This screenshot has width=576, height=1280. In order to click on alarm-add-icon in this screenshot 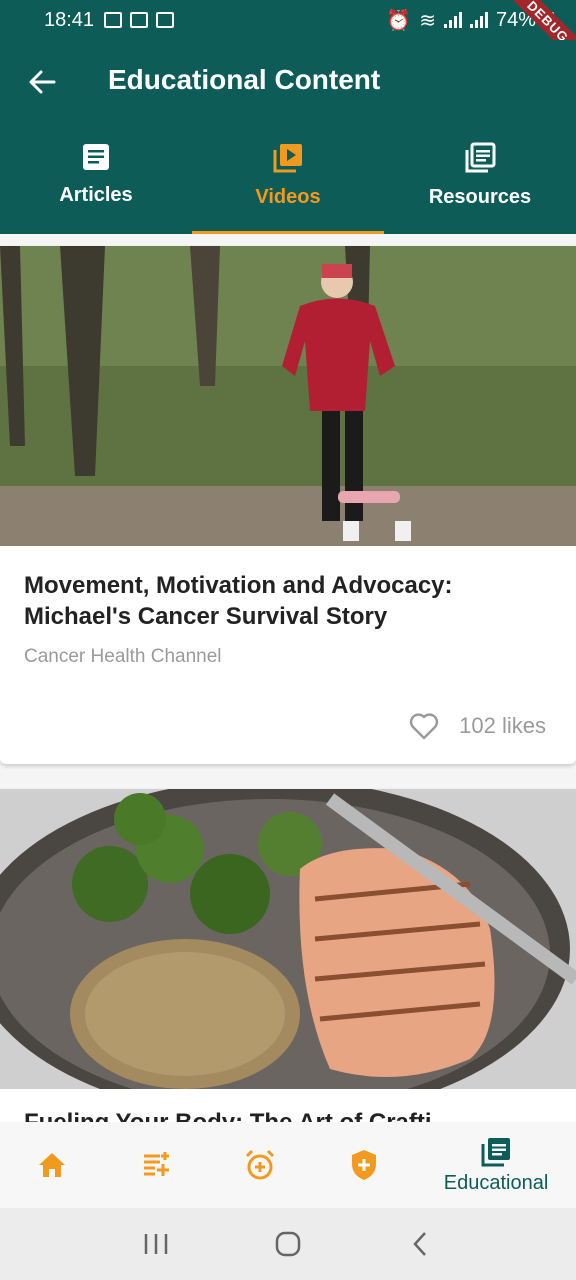, I will do `click(260, 1164)`.